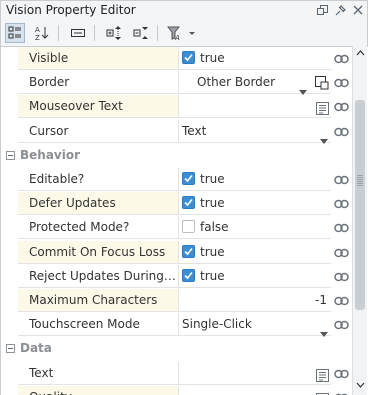 This screenshot has width=368, height=395. What do you see at coordinates (214, 227) in the screenshot?
I see `checkbox-label: false` at bounding box center [214, 227].